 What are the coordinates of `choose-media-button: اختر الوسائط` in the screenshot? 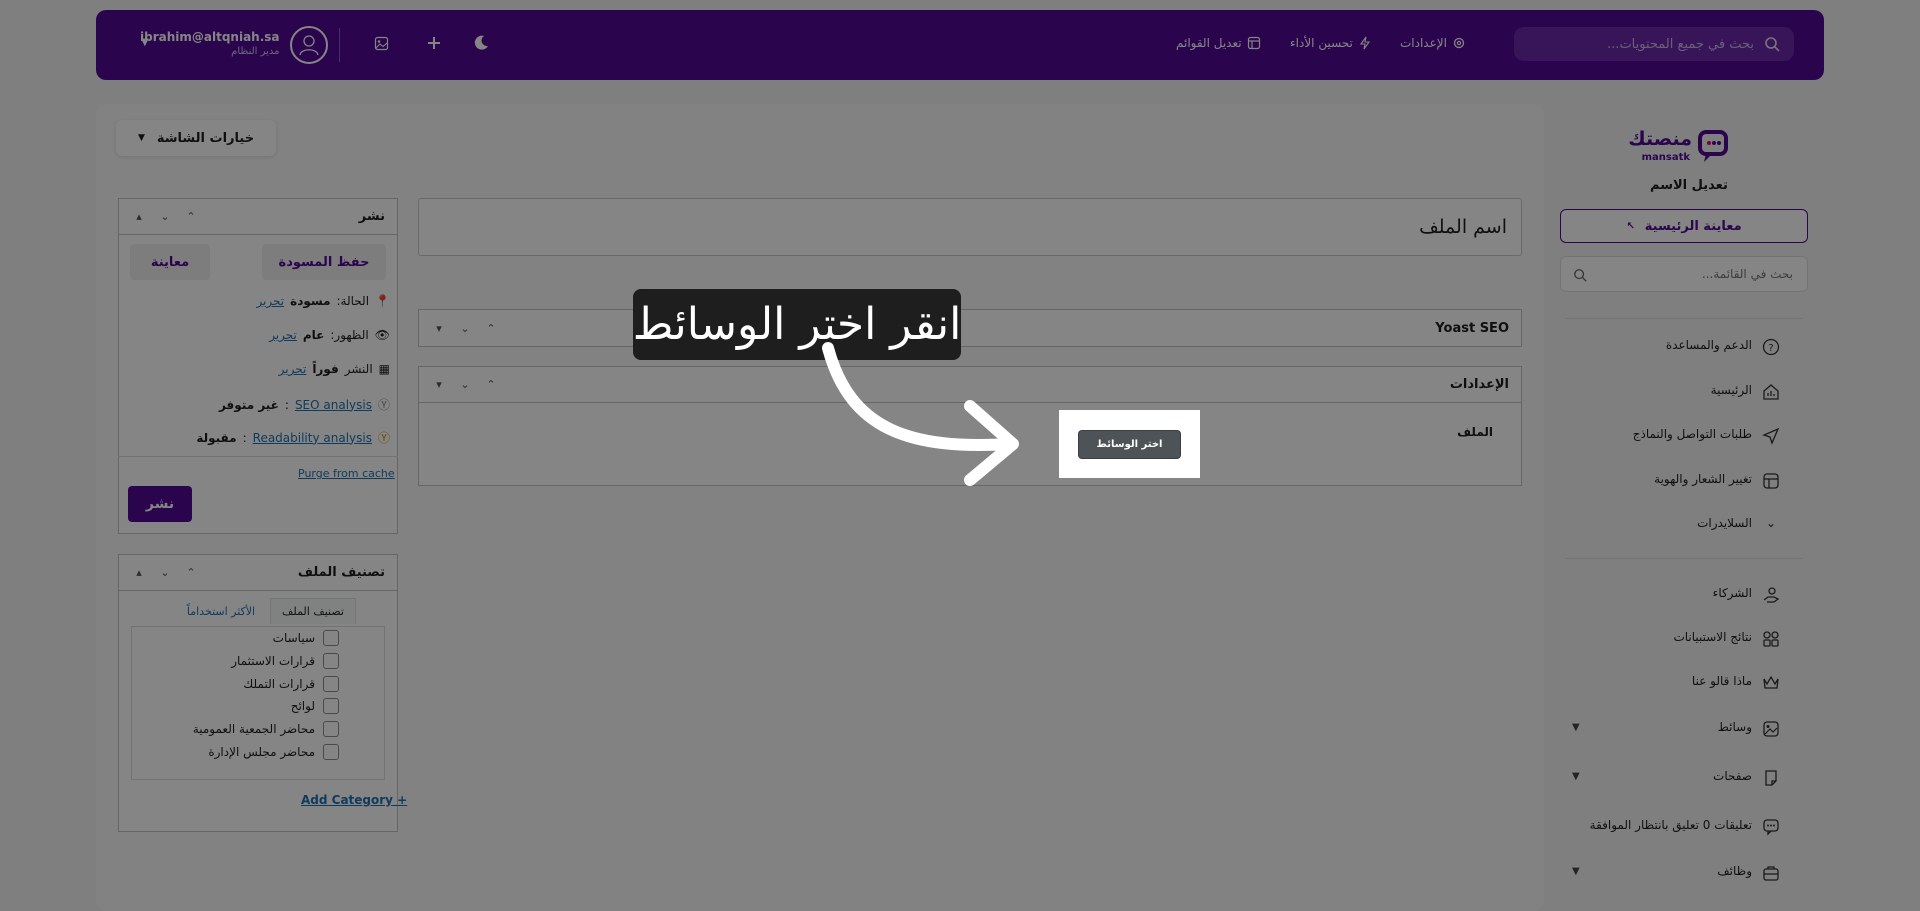 It's located at (1129, 444).